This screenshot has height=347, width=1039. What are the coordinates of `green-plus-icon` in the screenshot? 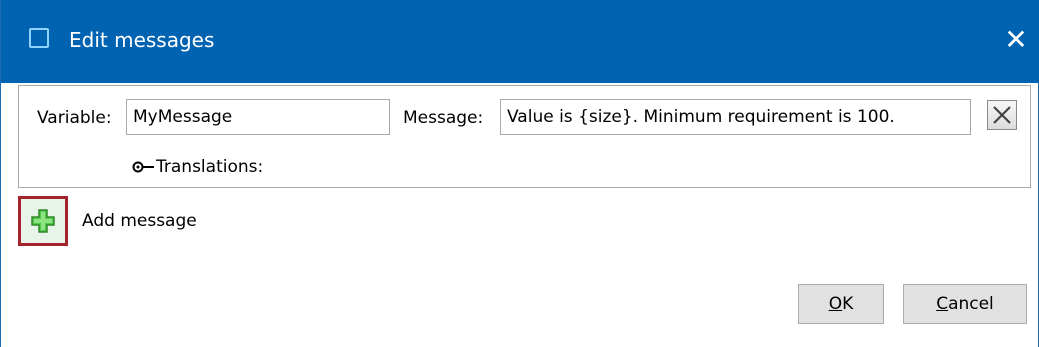 It's located at (43, 221).